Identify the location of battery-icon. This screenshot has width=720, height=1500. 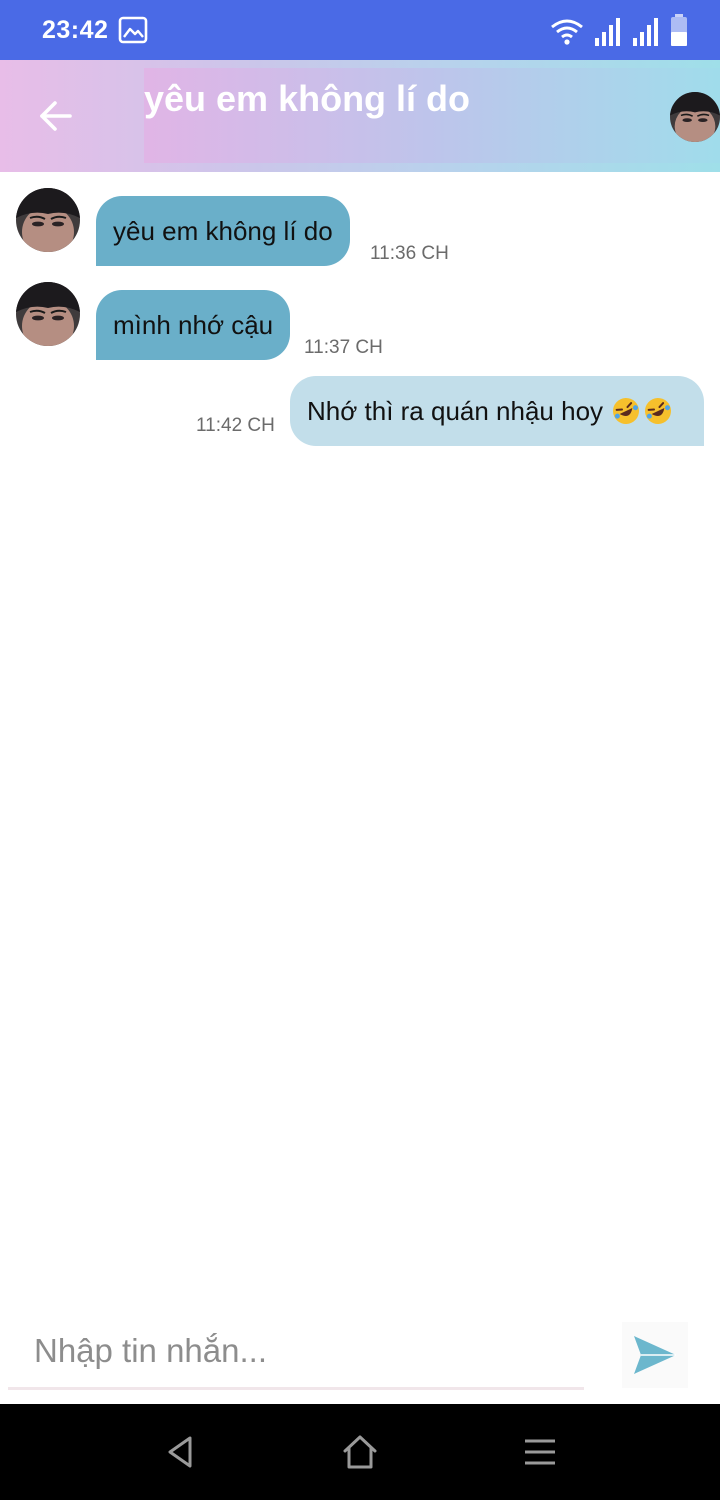
(679, 30).